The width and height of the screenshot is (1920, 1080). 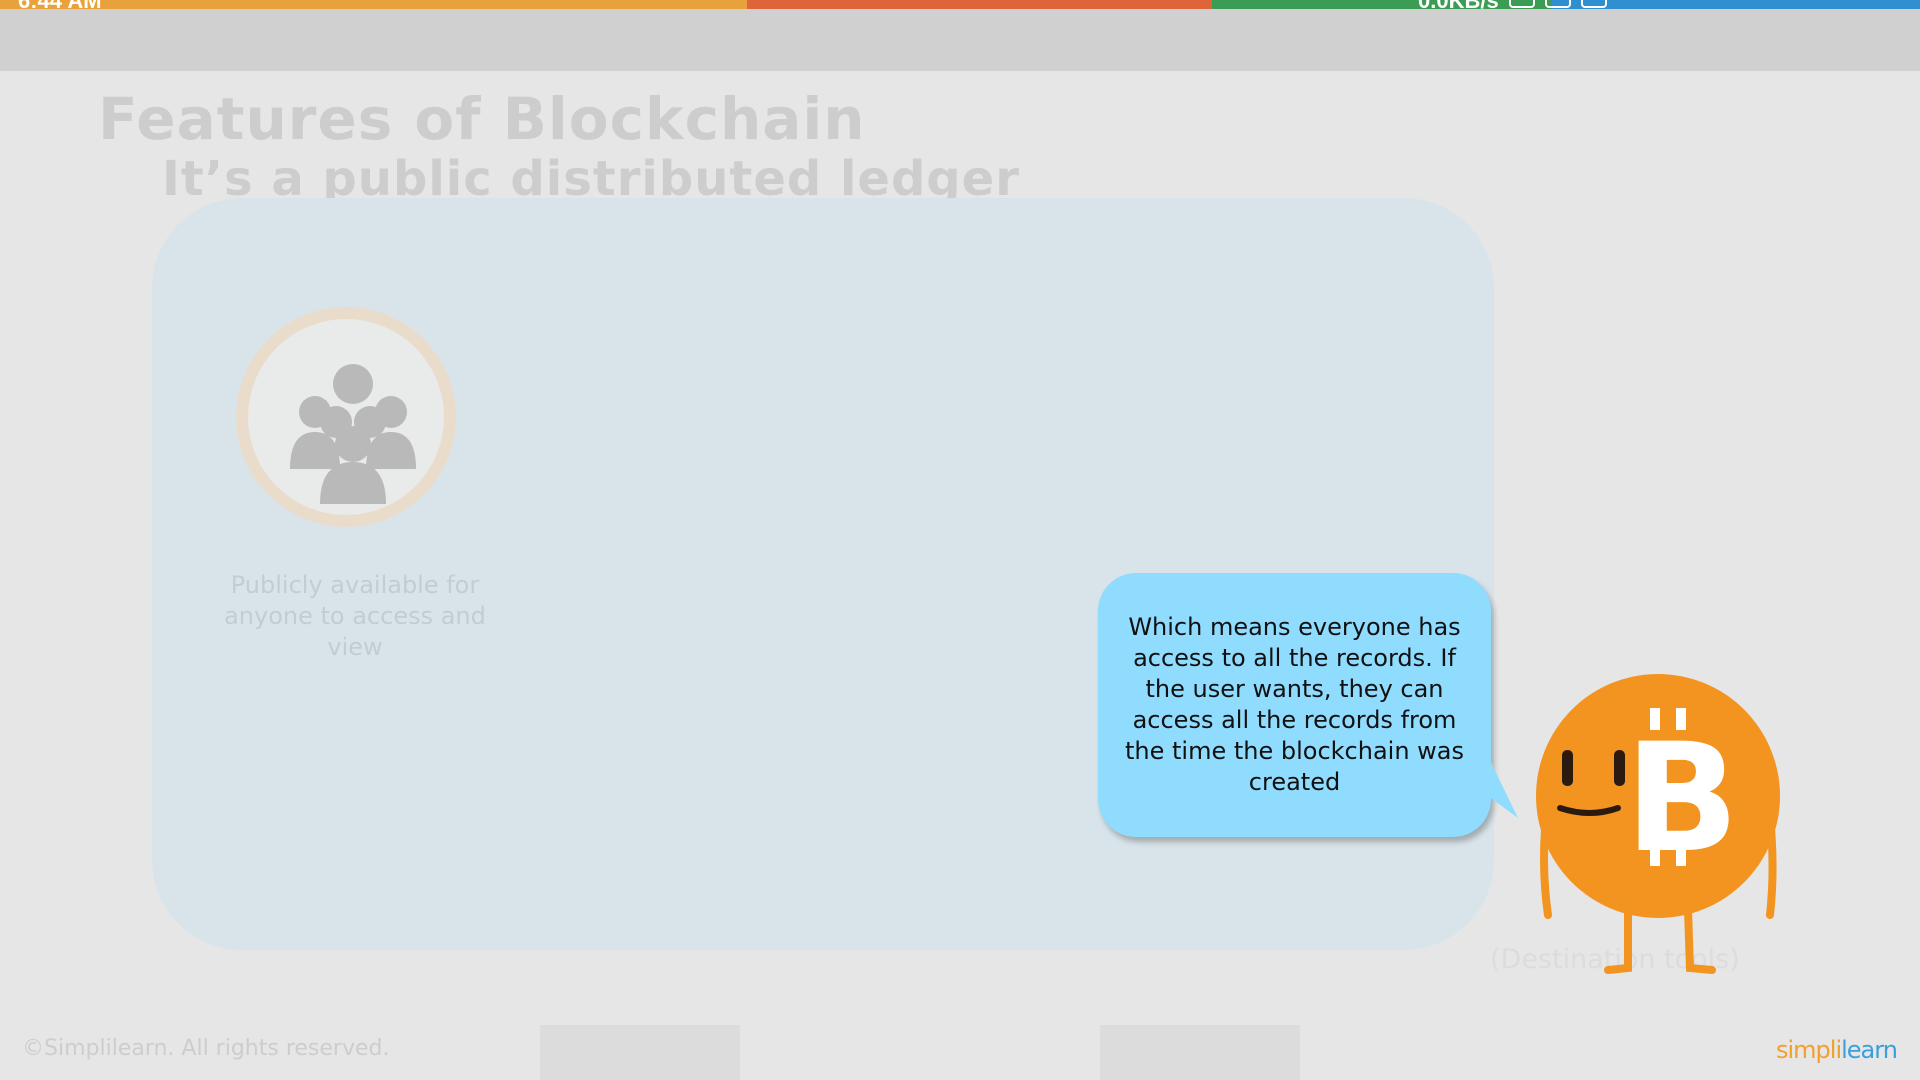 What do you see at coordinates (1593, 4) in the screenshot?
I see `battery-icon` at bounding box center [1593, 4].